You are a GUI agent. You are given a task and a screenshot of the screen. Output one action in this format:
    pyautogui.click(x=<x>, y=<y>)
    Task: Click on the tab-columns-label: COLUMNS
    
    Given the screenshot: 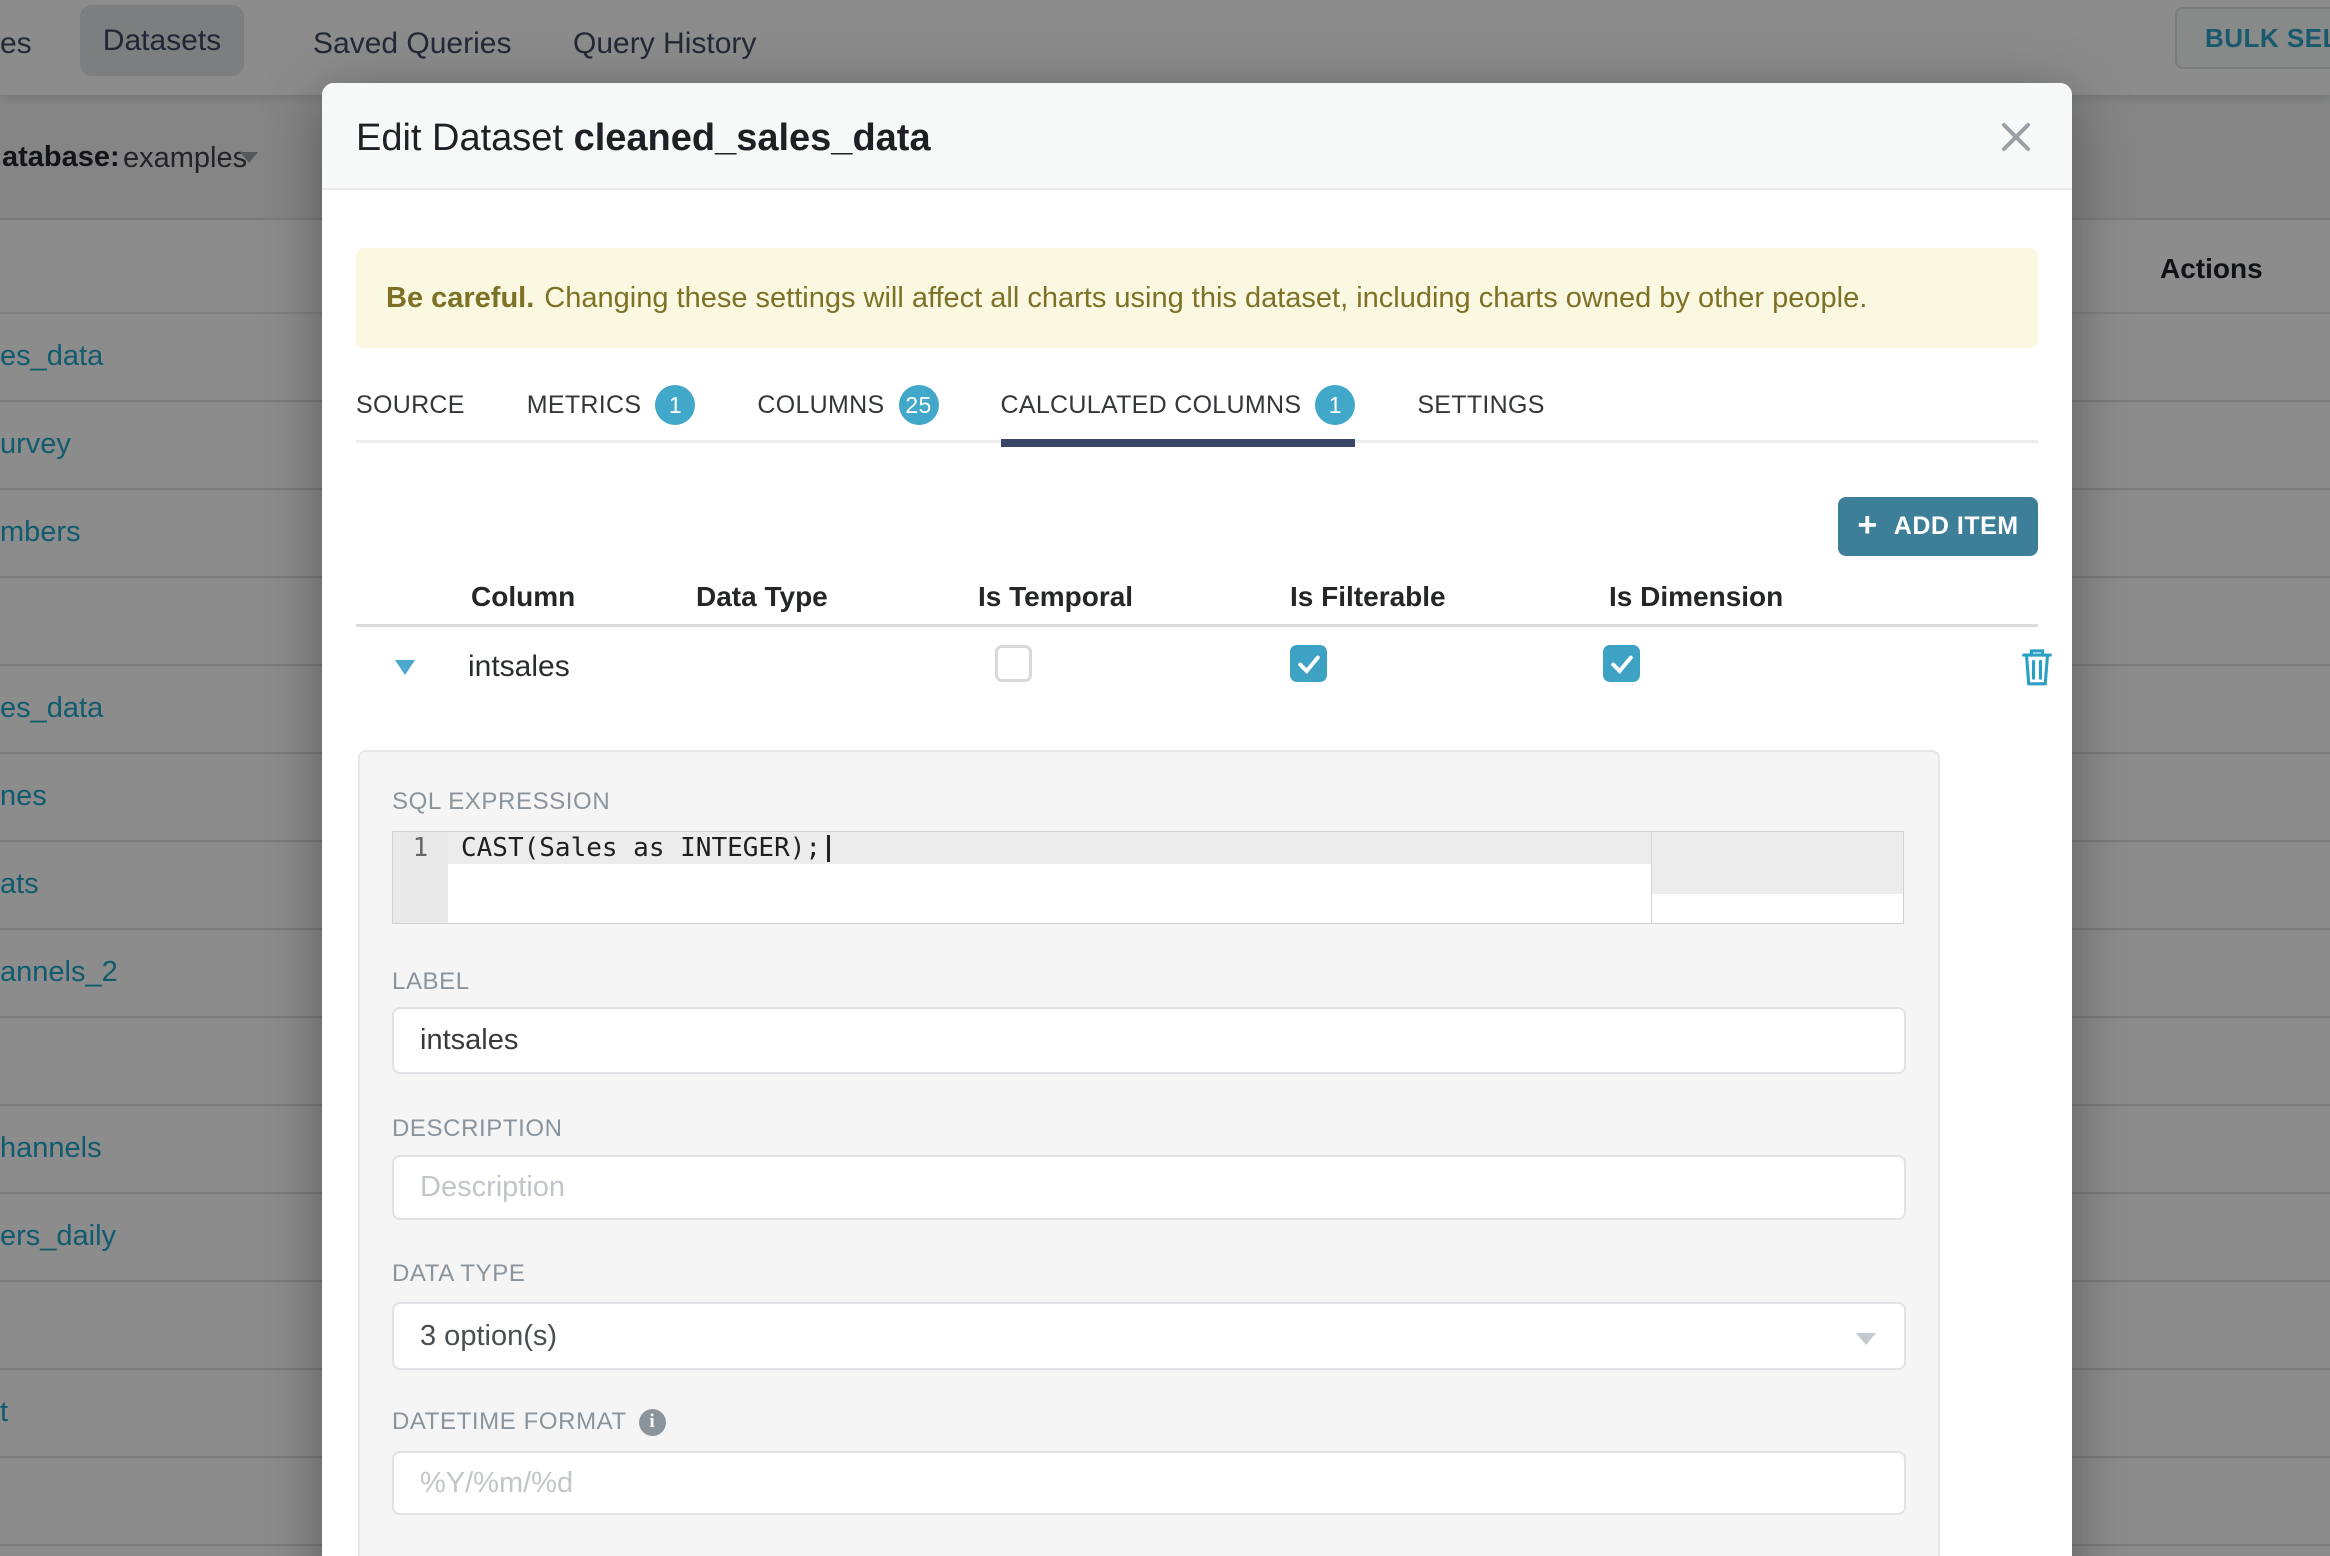 What is the action you would take?
    pyautogui.click(x=821, y=404)
    